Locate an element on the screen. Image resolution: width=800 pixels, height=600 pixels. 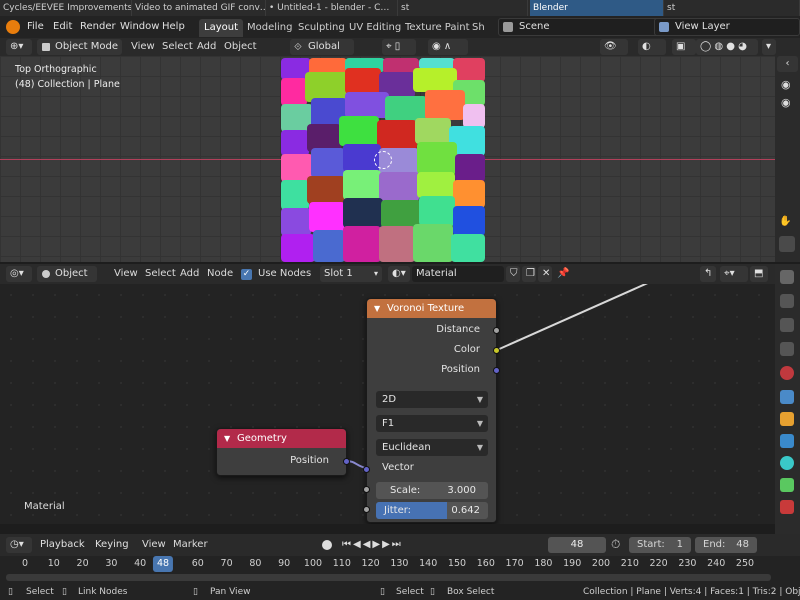
output-properties-icon is located at coordinates (787, 325).